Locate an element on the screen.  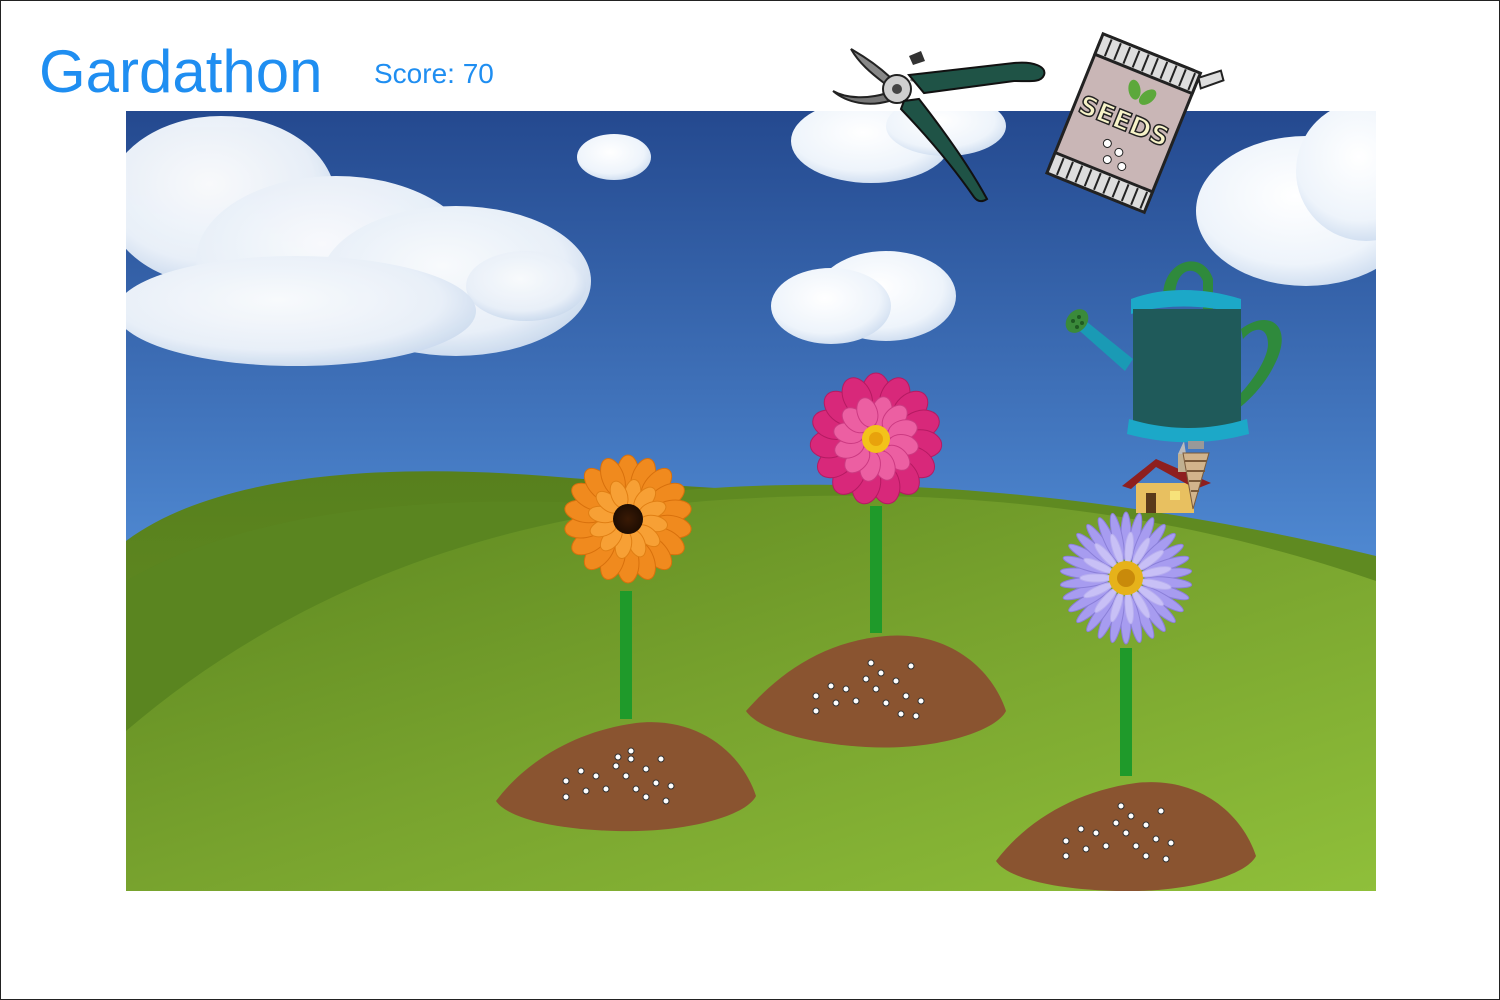
game-title: Gardathon is located at coordinates (181, 71).